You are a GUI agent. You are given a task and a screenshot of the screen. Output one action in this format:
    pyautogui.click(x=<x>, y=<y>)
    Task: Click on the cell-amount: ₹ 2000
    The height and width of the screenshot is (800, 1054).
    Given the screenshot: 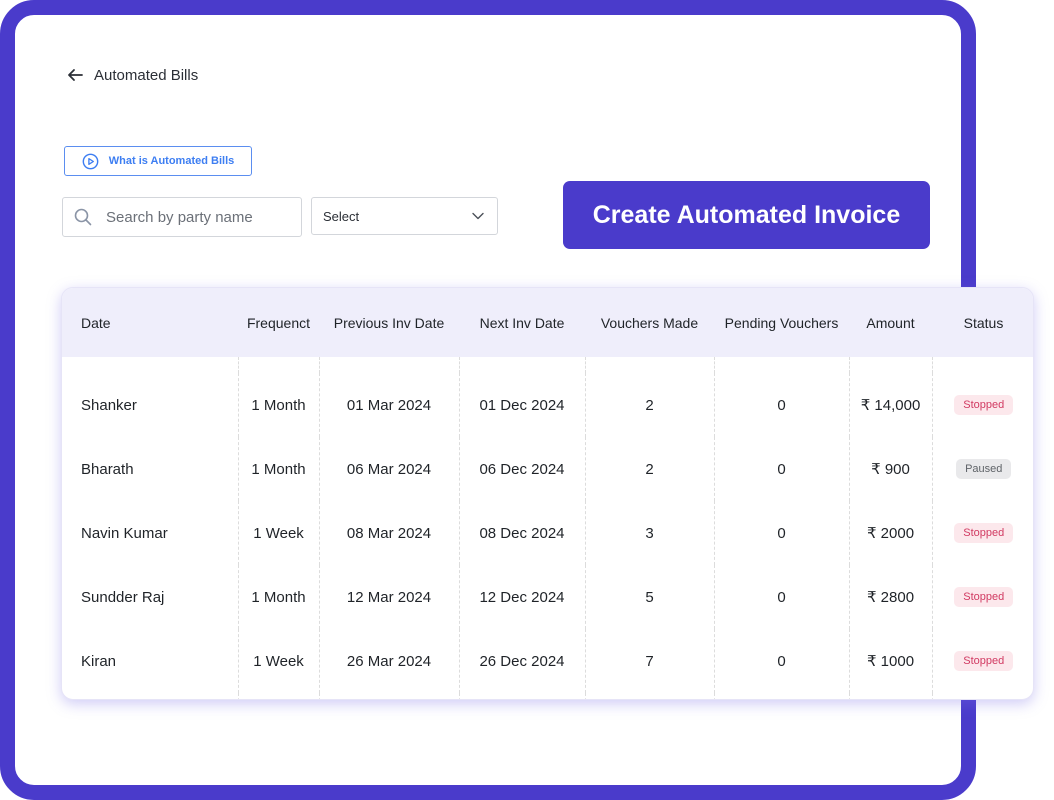 What is the action you would take?
    pyautogui.click(x=890, y=533)
    